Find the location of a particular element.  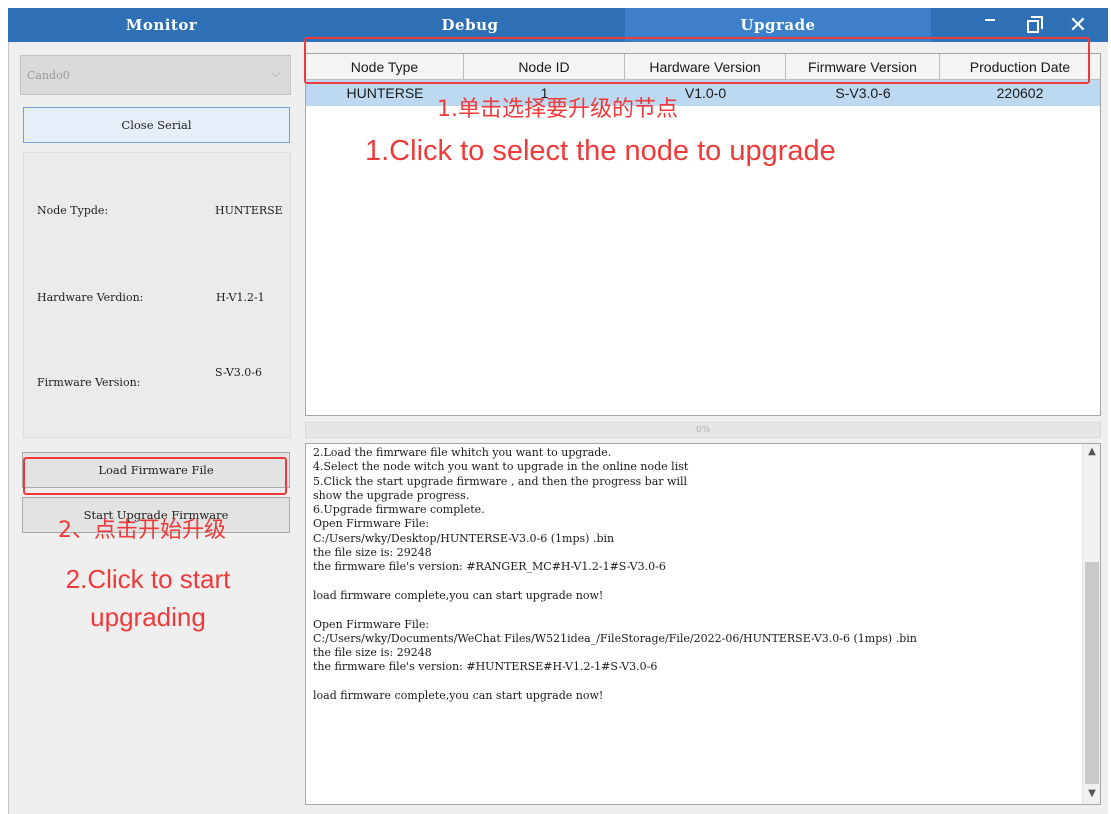

restore-icon-front is located at coordinates (1033, 26).